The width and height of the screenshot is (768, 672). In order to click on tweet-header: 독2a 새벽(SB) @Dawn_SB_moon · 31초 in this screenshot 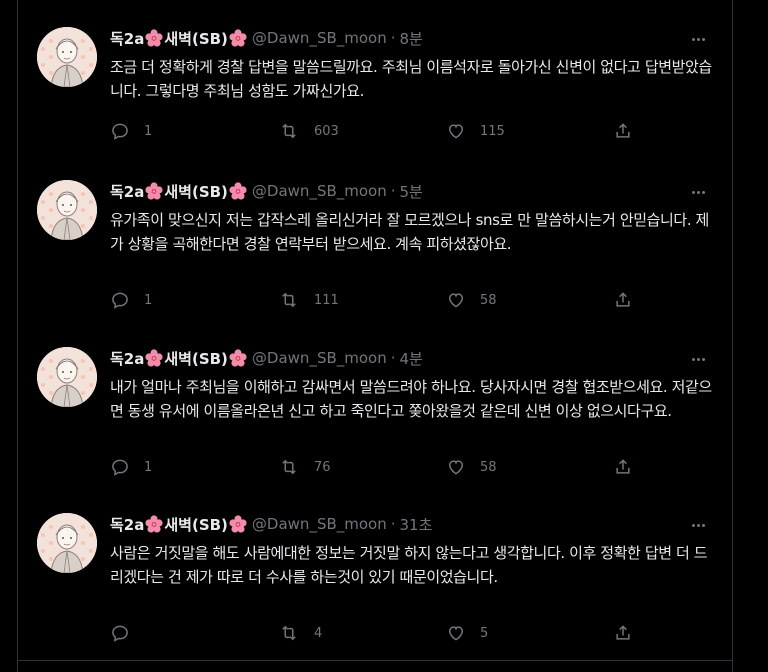, I will do `click(271, 524)`.